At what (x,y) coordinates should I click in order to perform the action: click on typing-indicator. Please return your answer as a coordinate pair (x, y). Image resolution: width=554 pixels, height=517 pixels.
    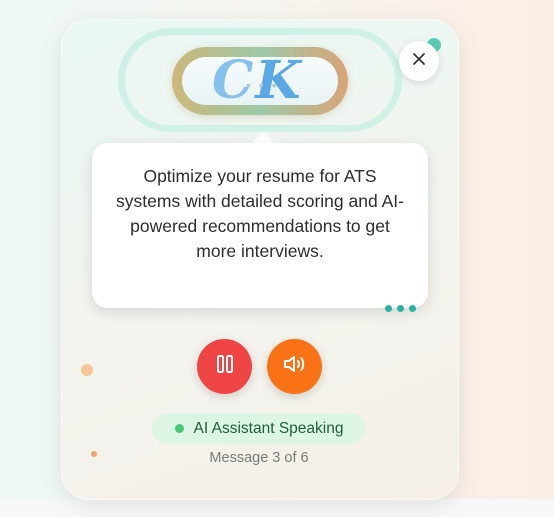
    Looking at the image, I should click on (400, 308).